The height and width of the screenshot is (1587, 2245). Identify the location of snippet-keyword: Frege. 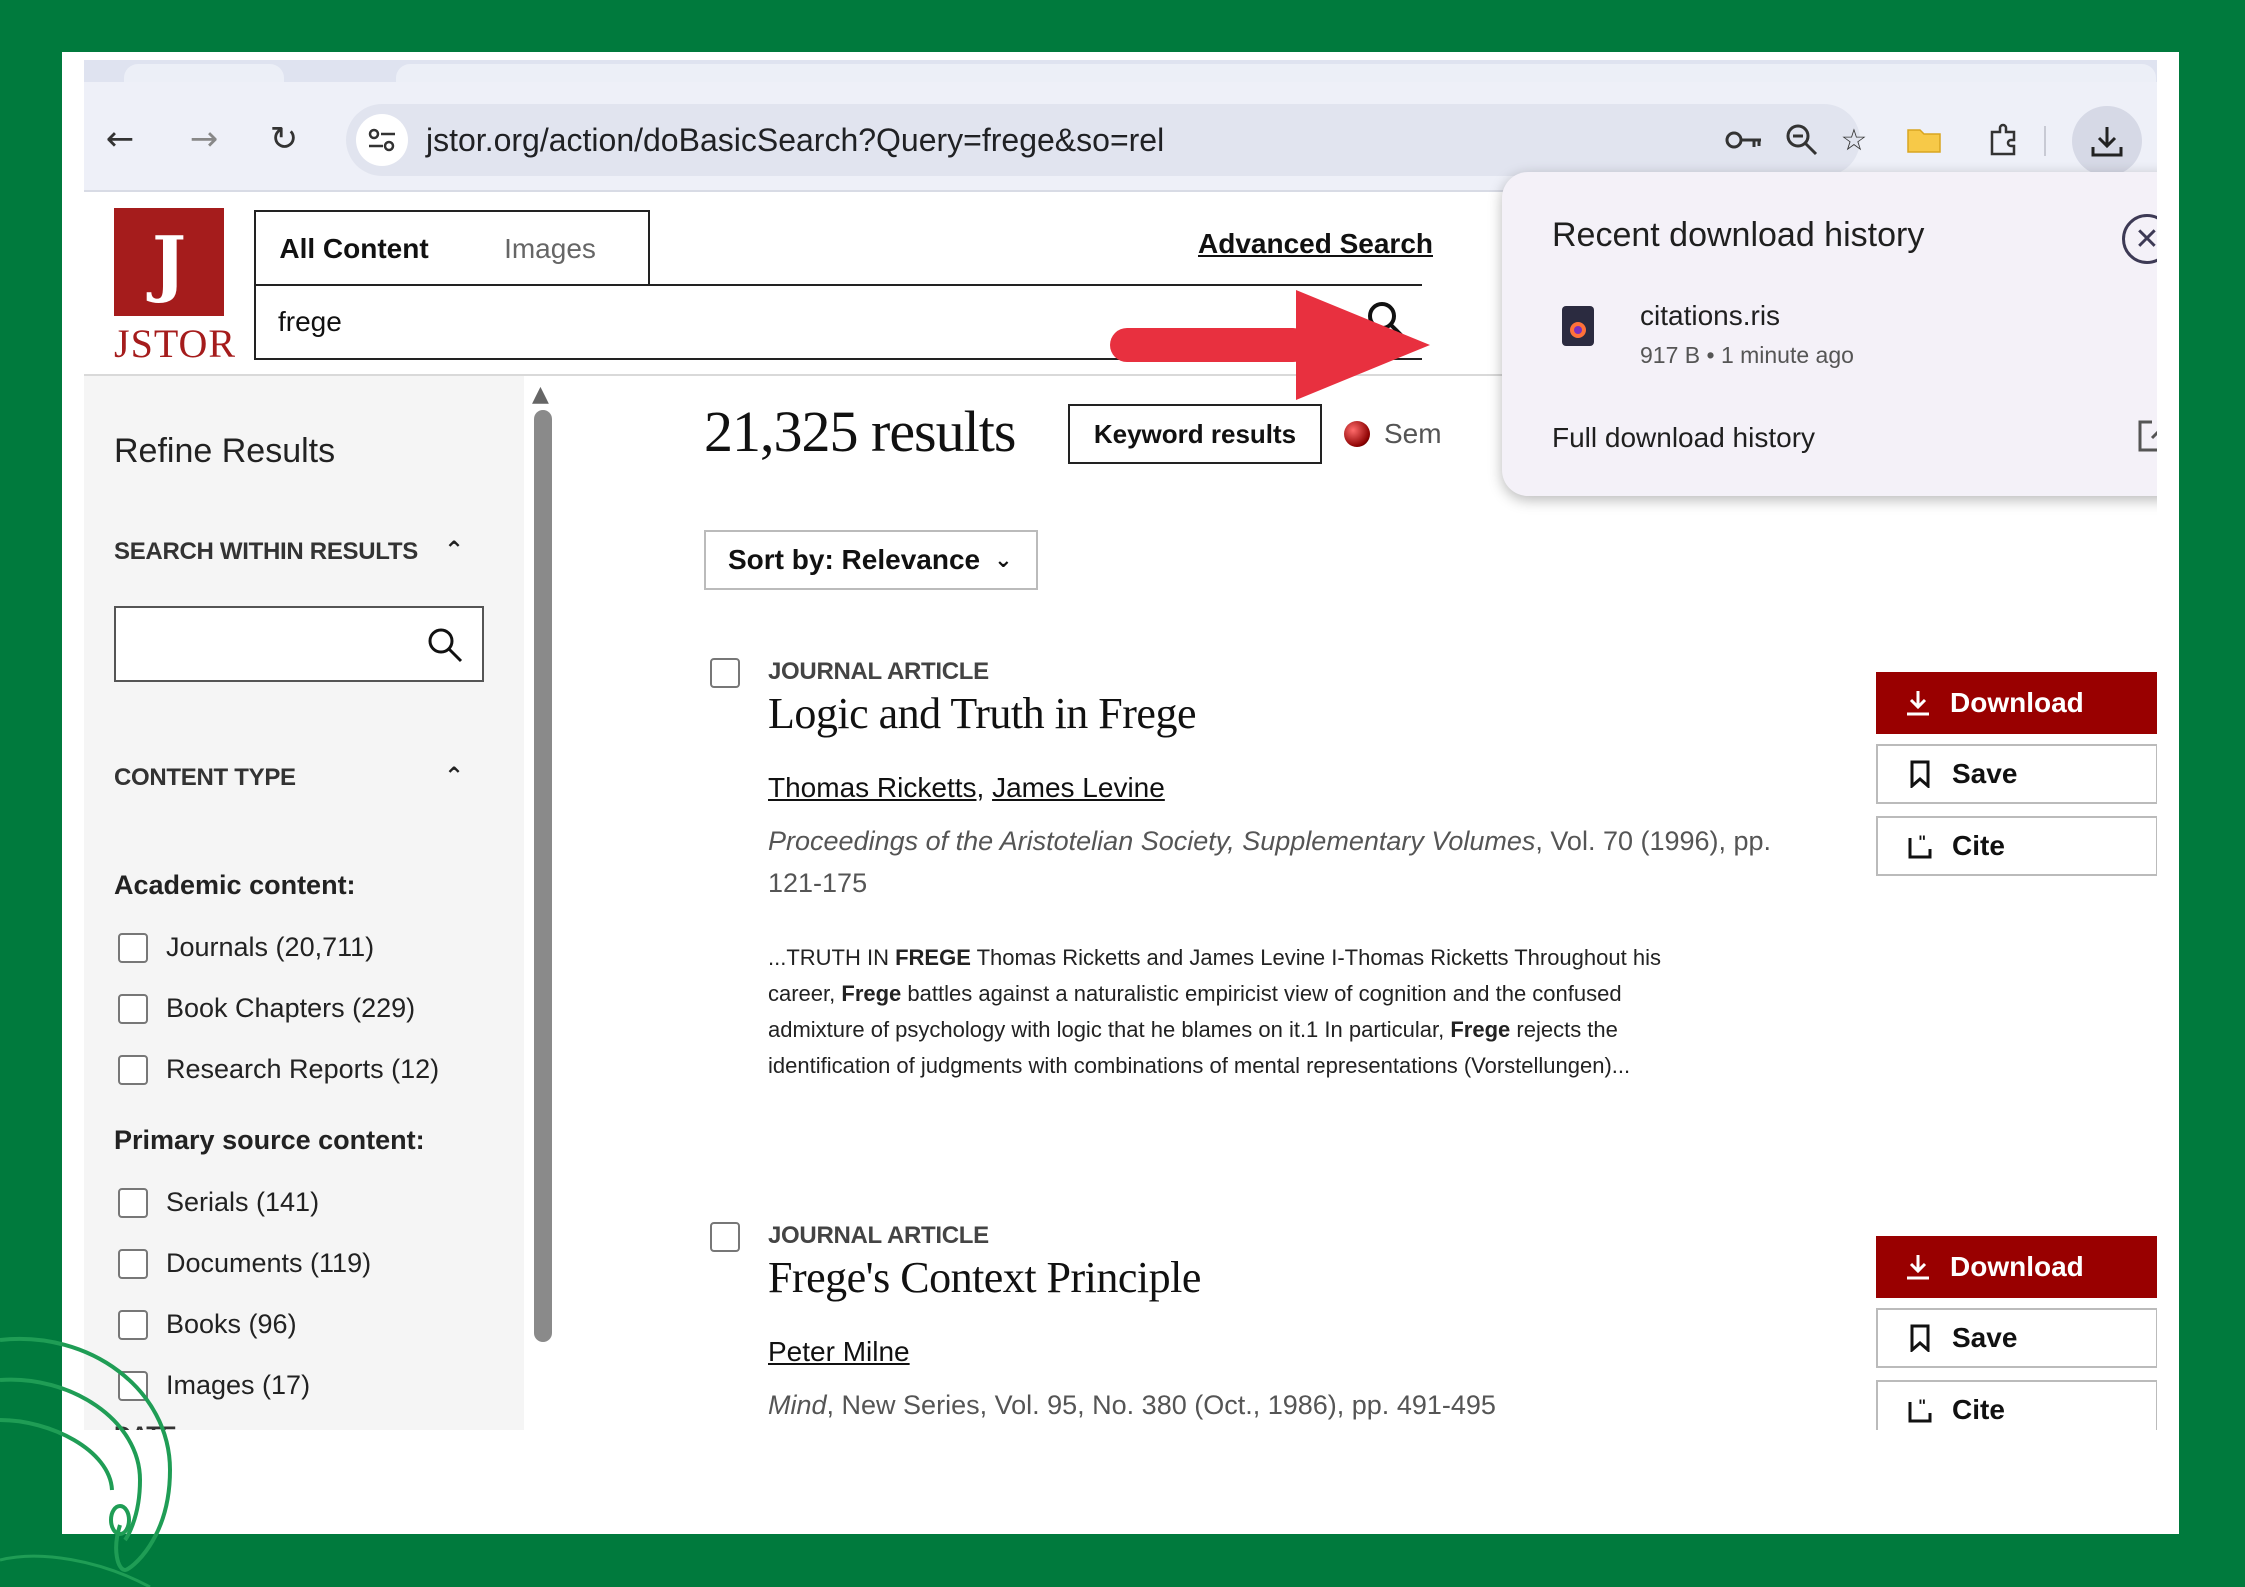
(871, 993).